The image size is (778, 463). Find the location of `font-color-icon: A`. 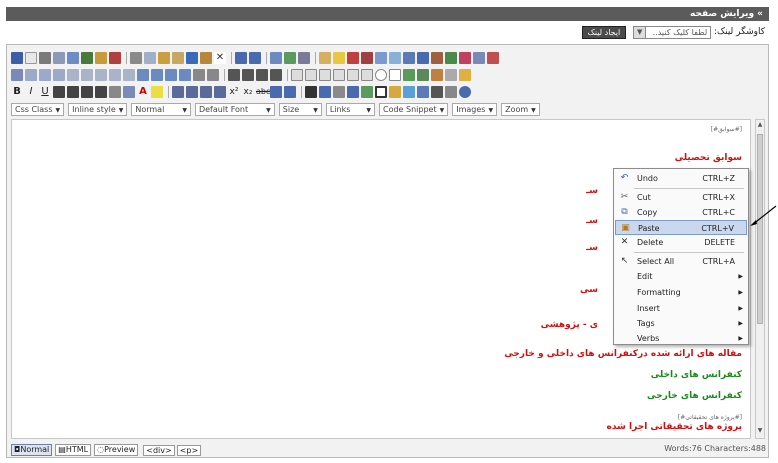

font-color-icon: A is located at coordinates (143, 92).